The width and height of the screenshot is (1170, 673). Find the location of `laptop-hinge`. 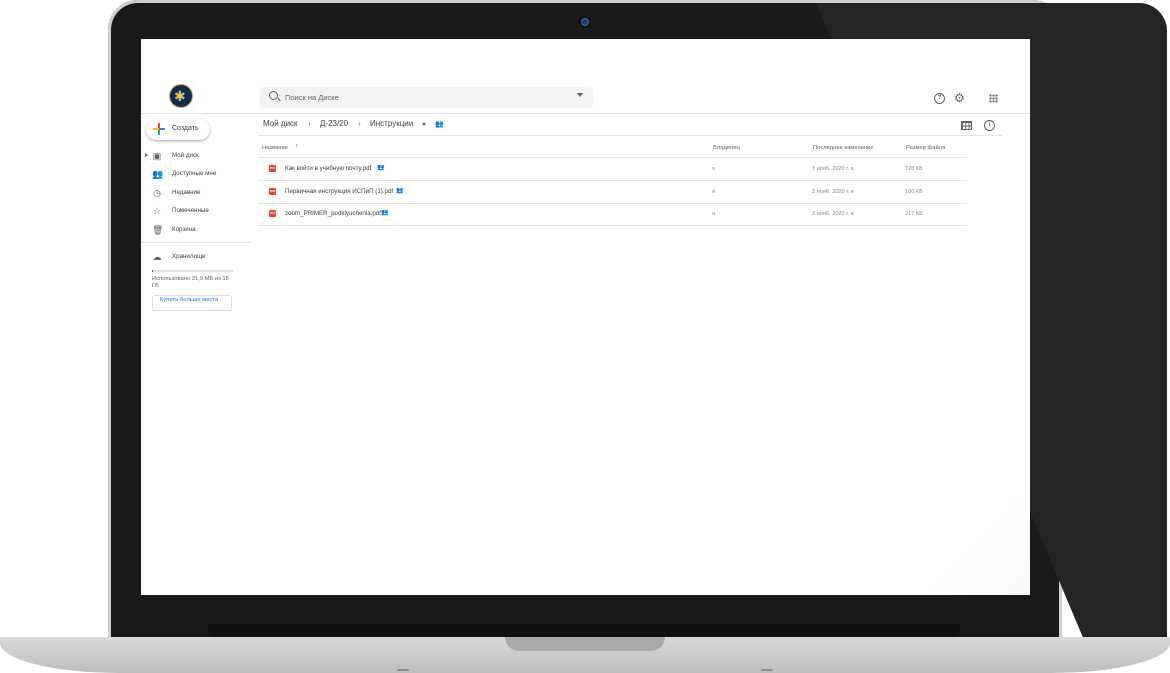

laptop-hinge is located at coordinates (584, 631).